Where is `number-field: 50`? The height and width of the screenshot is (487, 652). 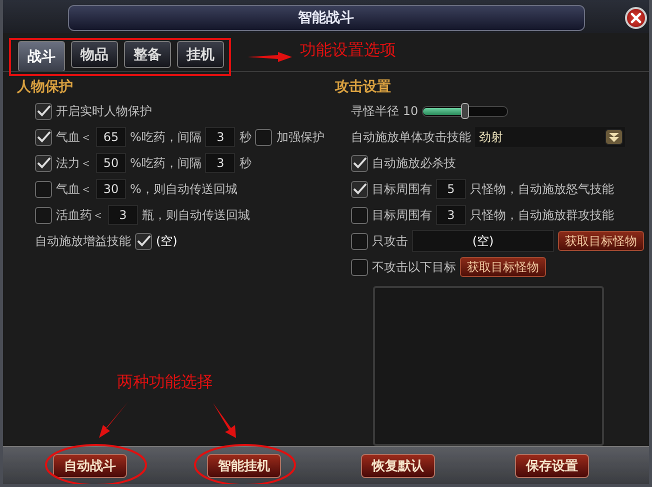 number-field: 50 is located at coordinates (111, 163).